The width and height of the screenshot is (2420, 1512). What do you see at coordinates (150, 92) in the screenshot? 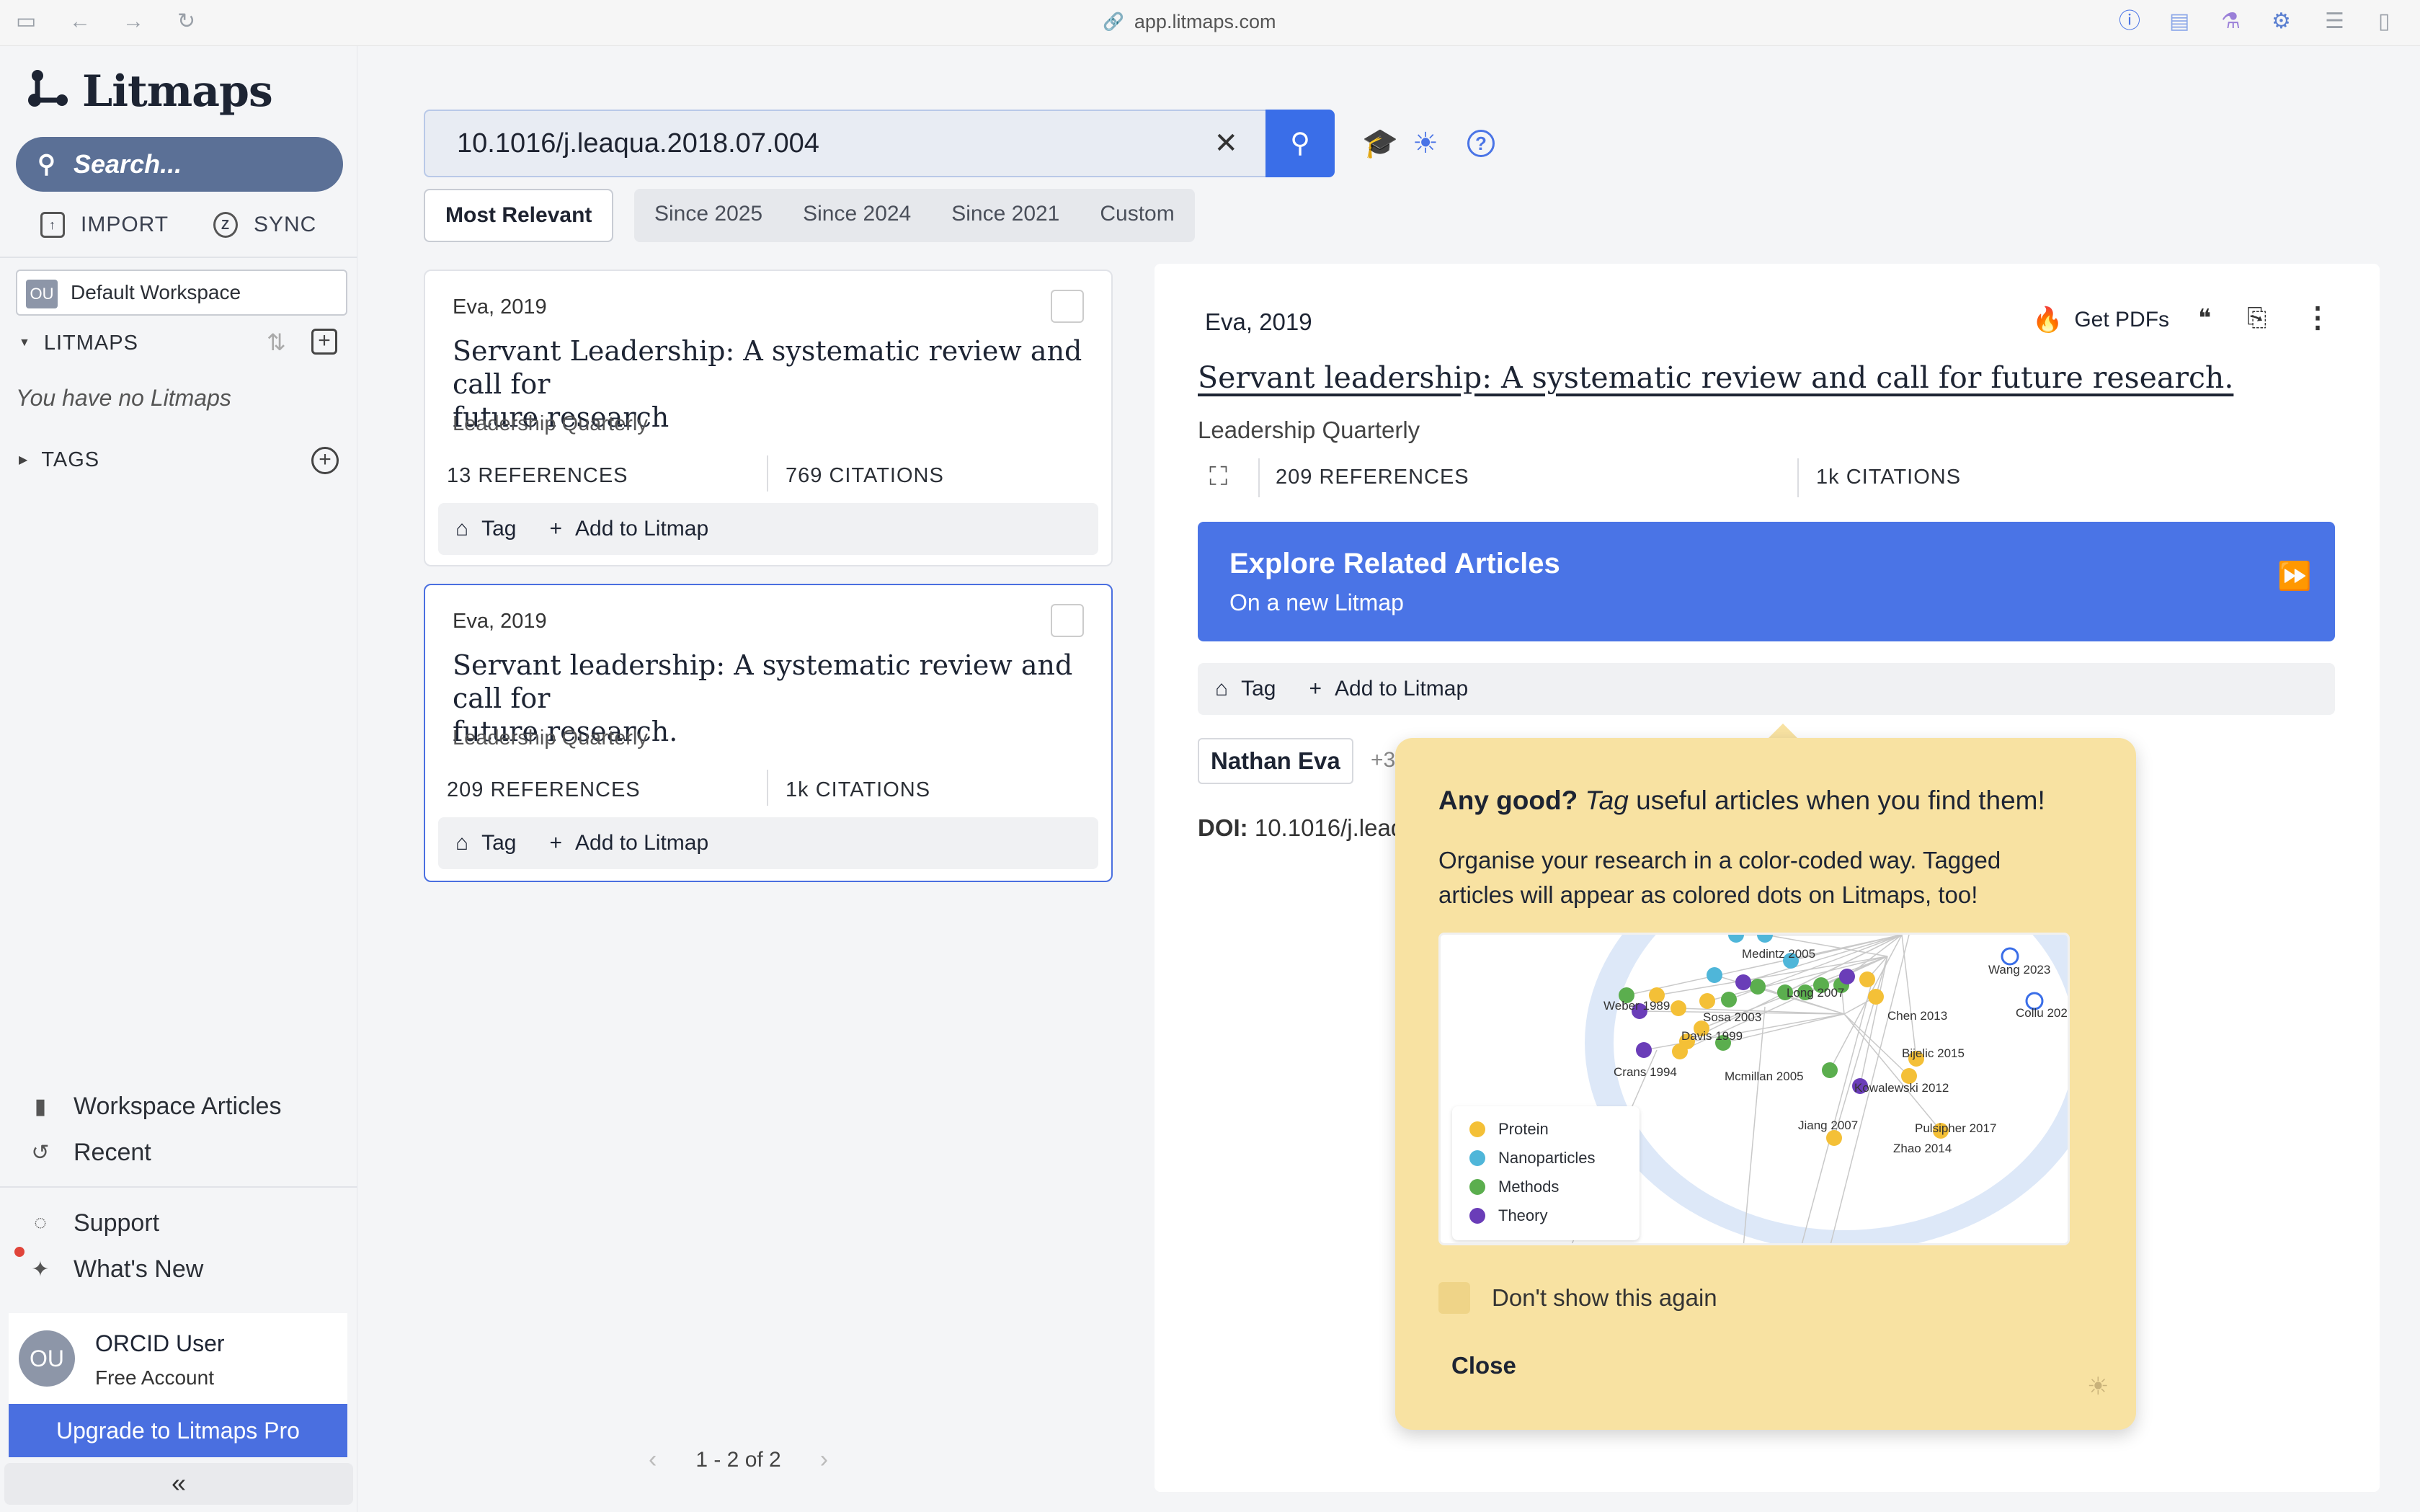
I see `app-logo: Litmaps` at bounding box center [150, 92].